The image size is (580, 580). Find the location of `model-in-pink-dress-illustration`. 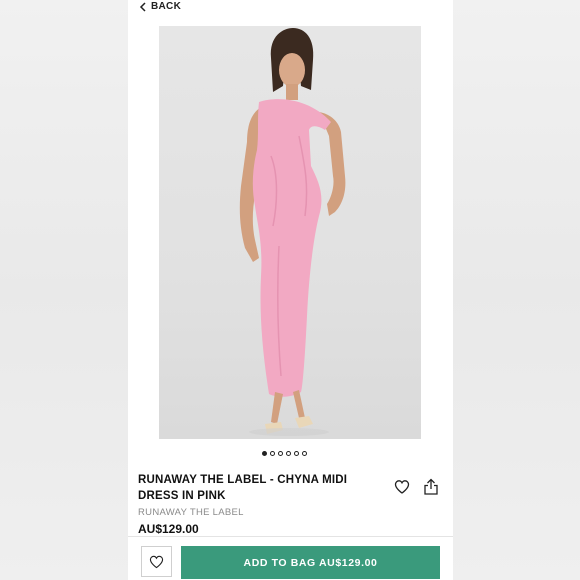

model-in-pink-dress-illustration is located at coordinates (292, 232).